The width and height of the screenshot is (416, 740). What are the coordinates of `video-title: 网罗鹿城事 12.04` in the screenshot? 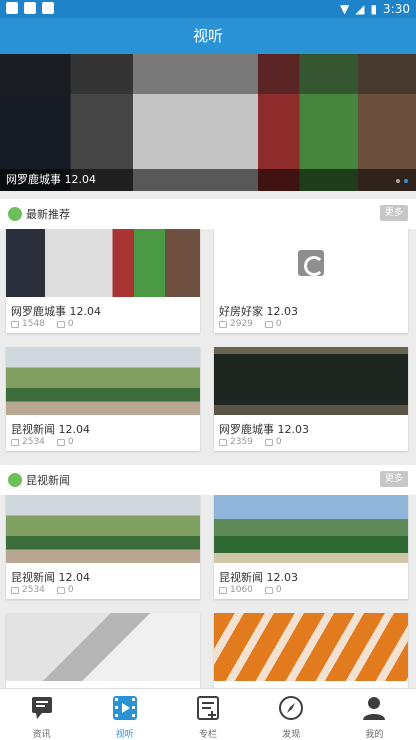 It's located at (56, 311).